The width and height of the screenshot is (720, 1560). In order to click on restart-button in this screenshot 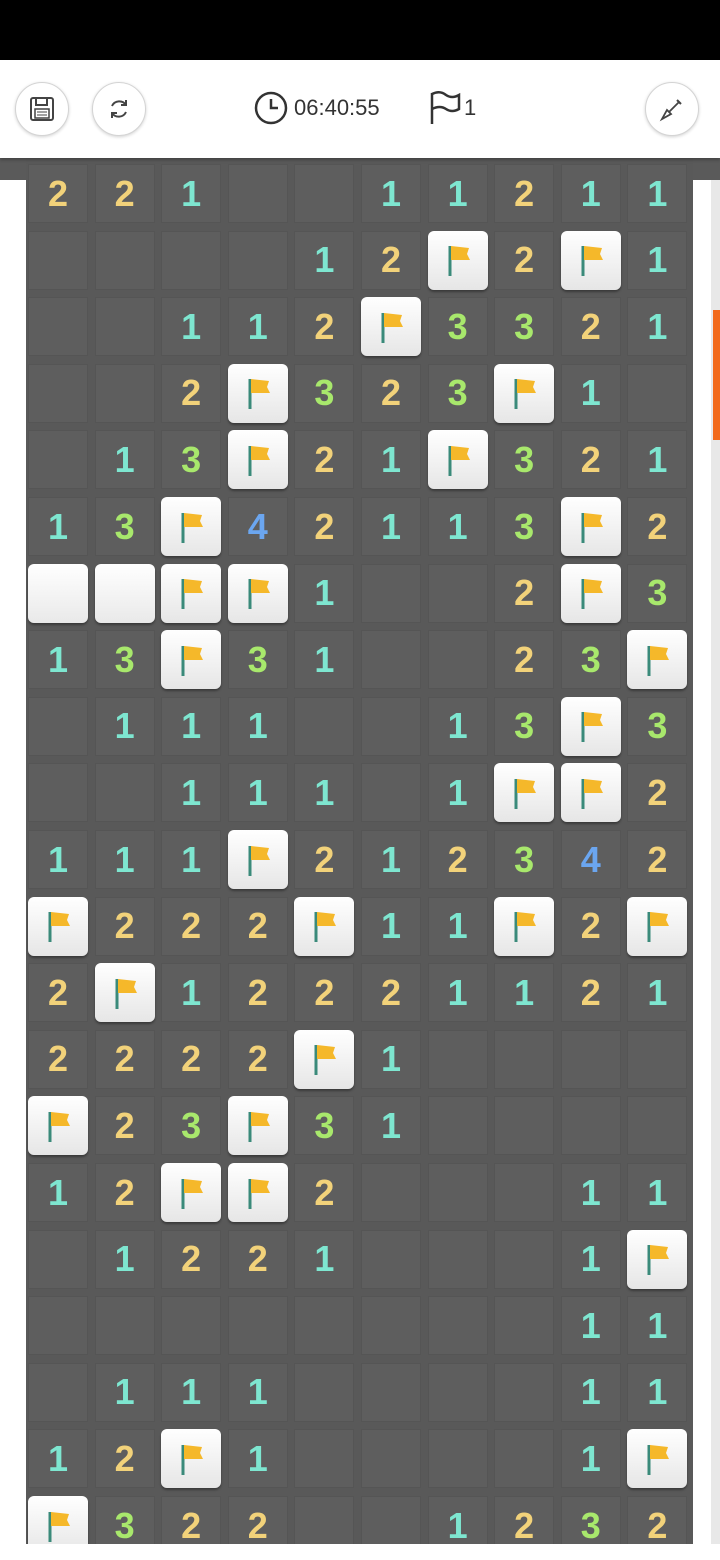, I will do `click(119, 109)`.